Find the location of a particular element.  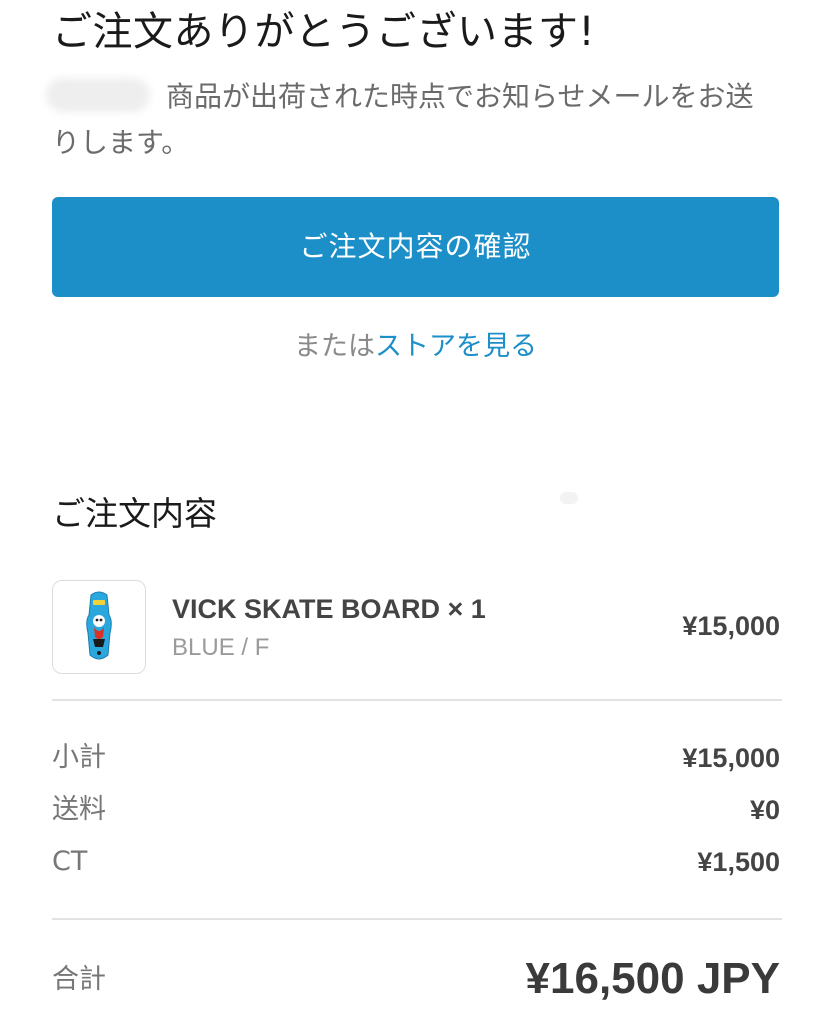

or-text: または is located at coordinates (334, 346).